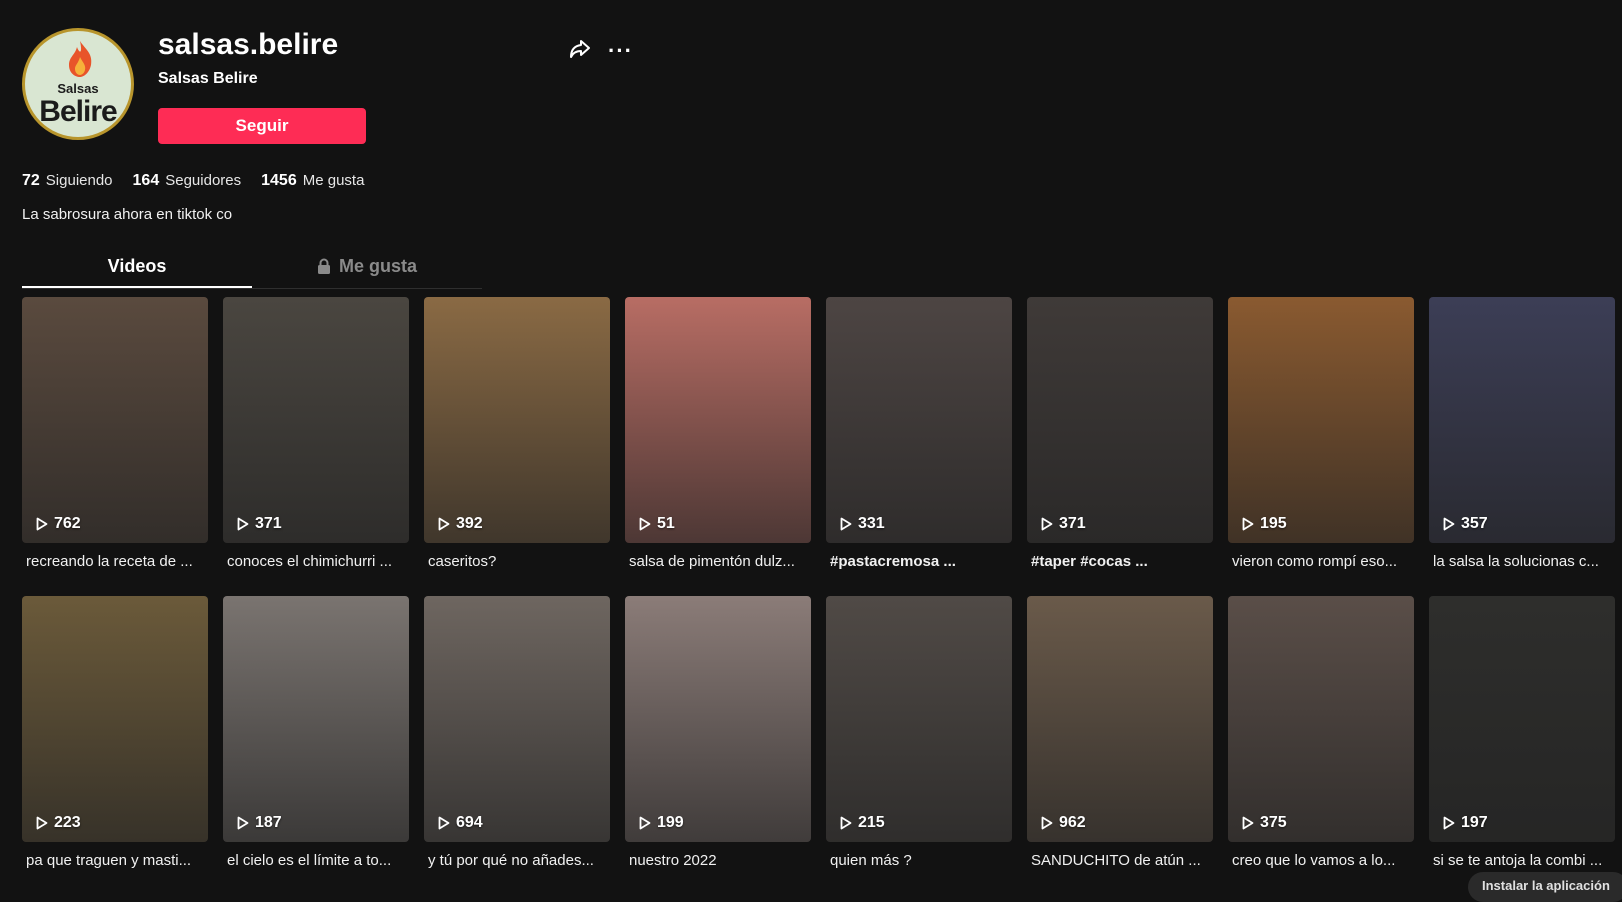 The image size is (1622, 902). I want to click on tab-label: Videos, so click(137, 266).